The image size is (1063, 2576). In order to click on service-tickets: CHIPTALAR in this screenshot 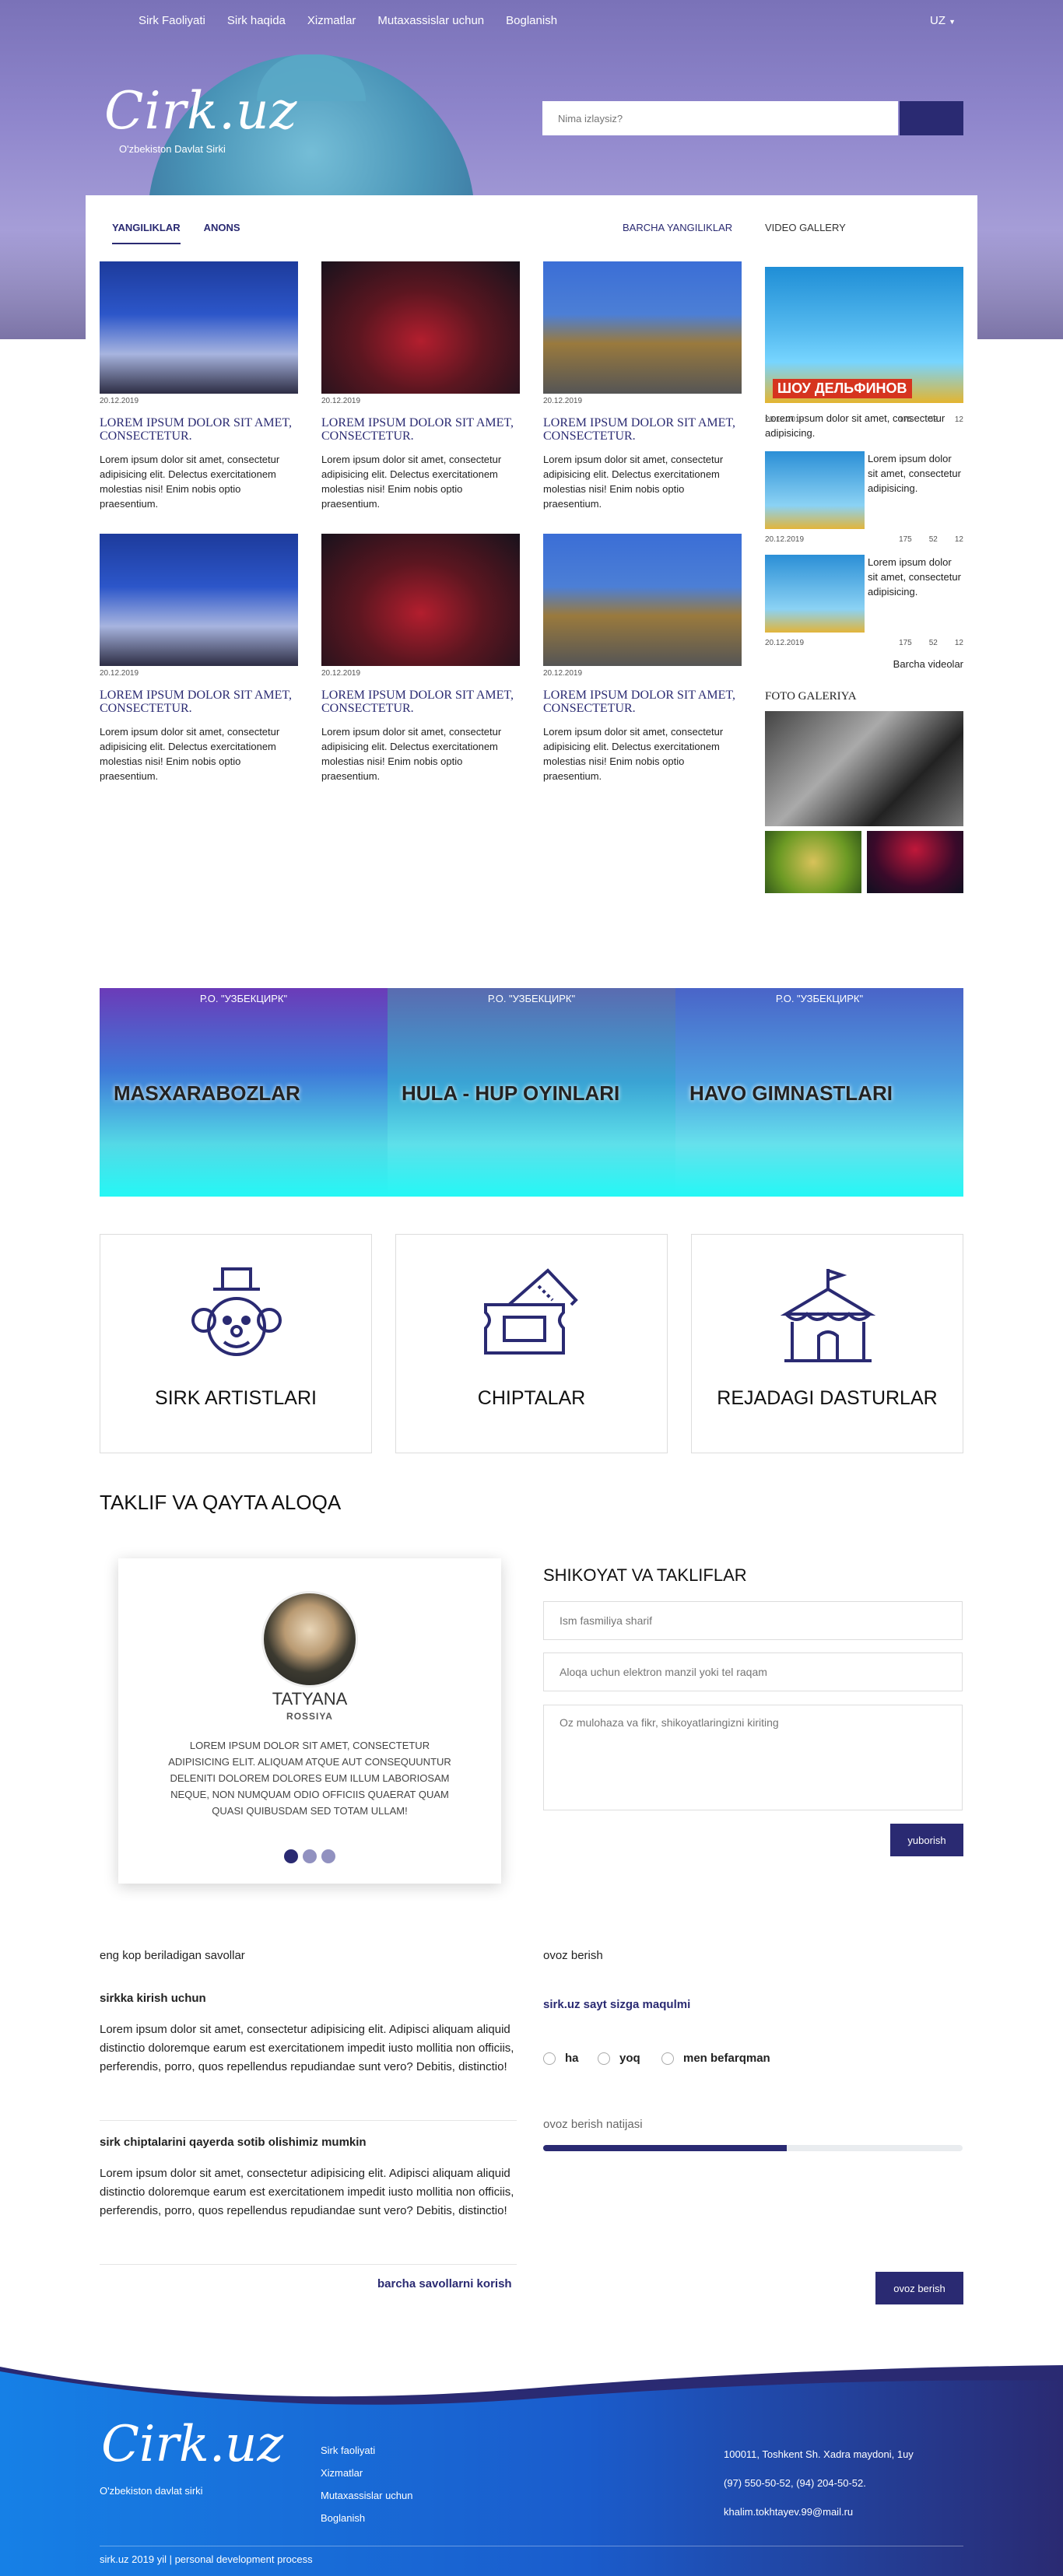, I will do `click(531, 1343)`.